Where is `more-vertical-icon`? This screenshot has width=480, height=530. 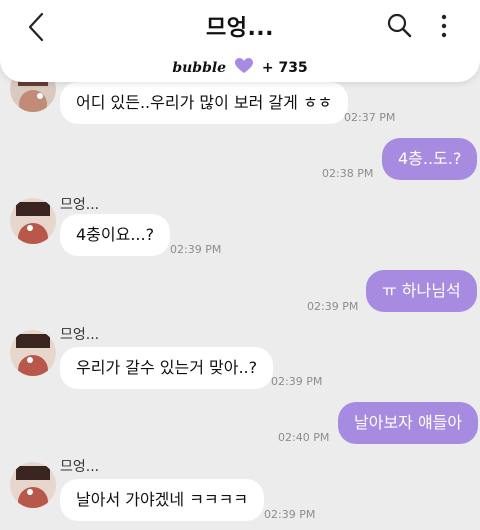 more-vertical-icon is located at coordinates (444, 26).